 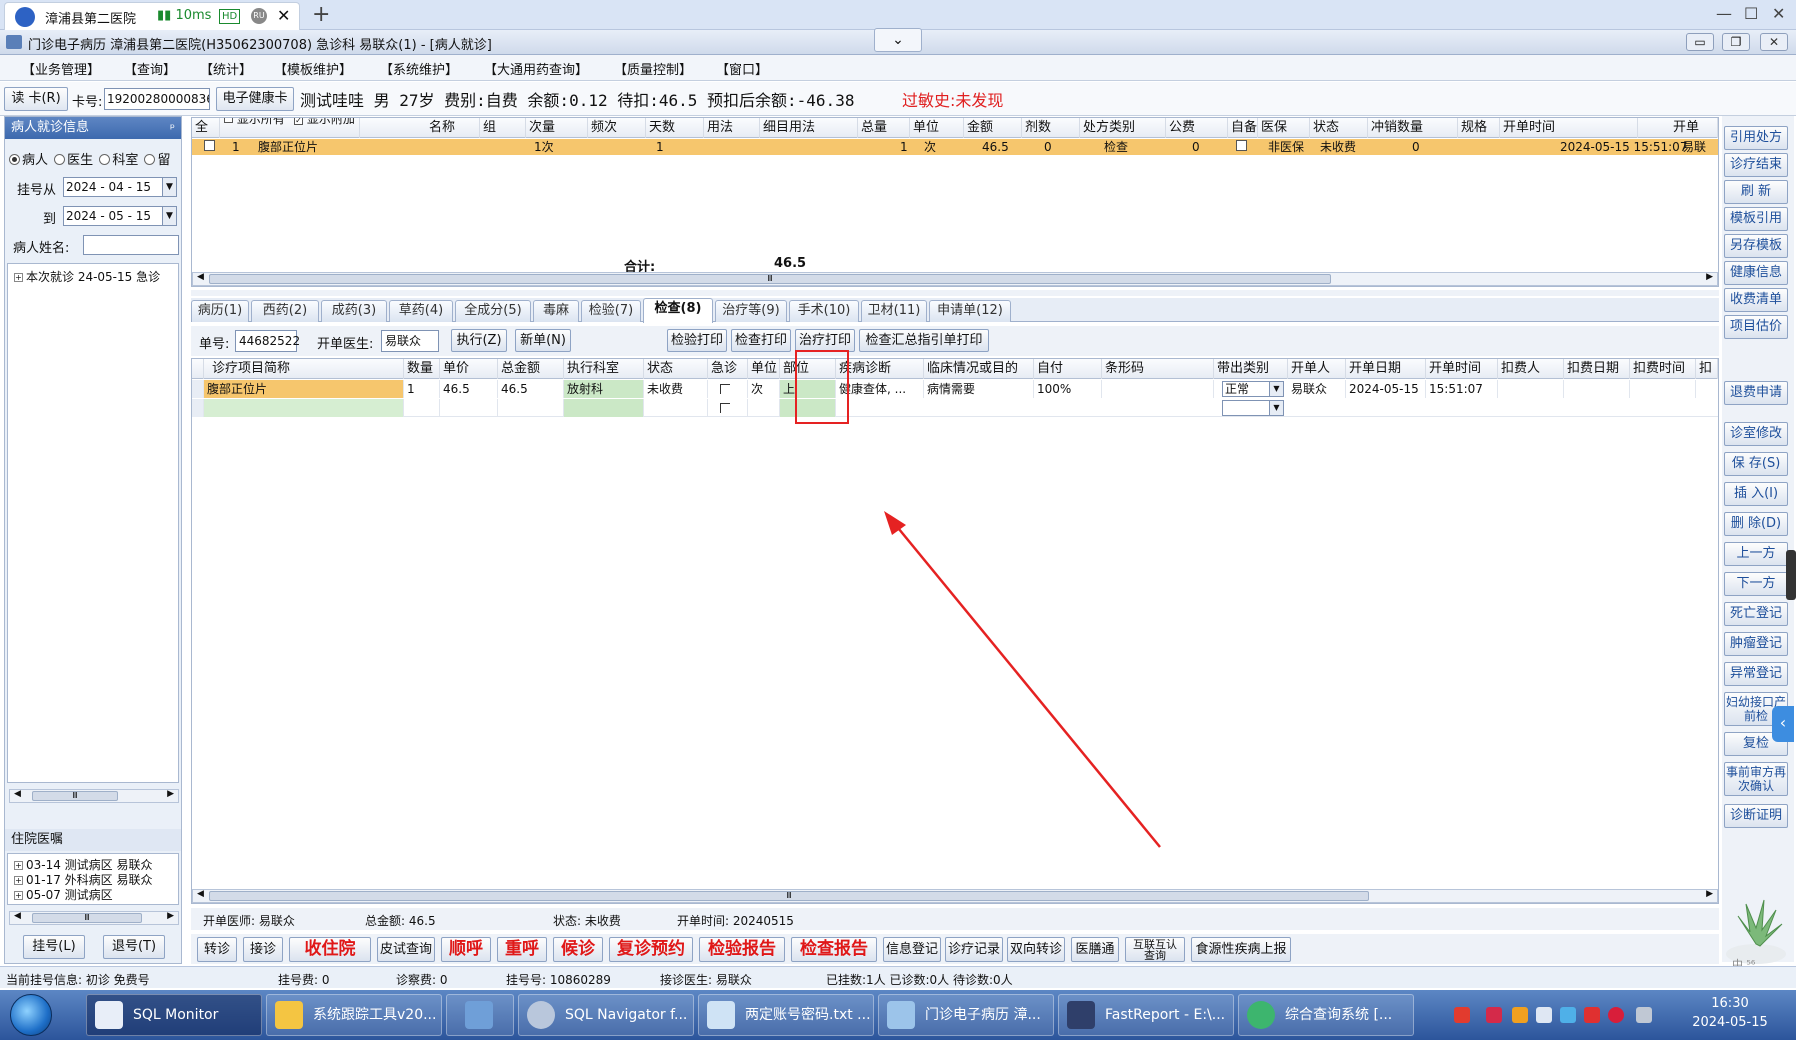 I want to click on ehealth-card-button: 电子健康卡, so click(x=255, y=99).